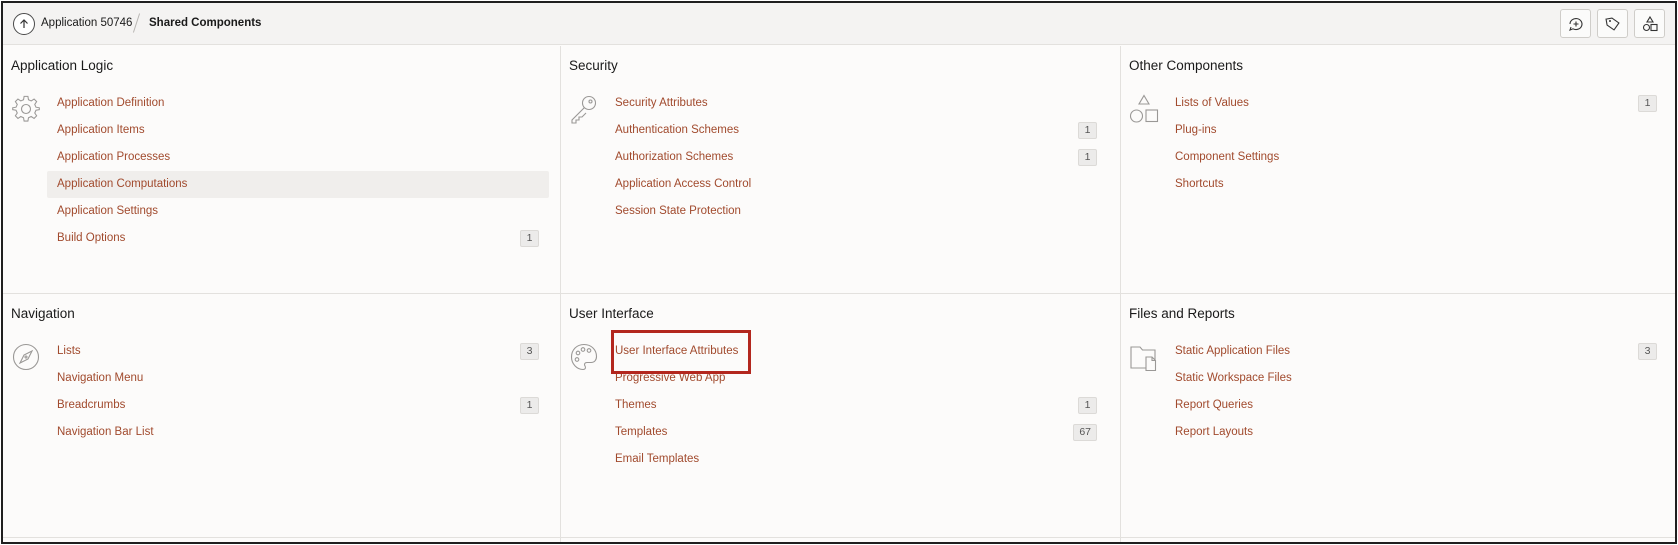 The height and width of the screenshot is (545, 1678). I want to click on link-application-items: Application Items, so click(298, 130).